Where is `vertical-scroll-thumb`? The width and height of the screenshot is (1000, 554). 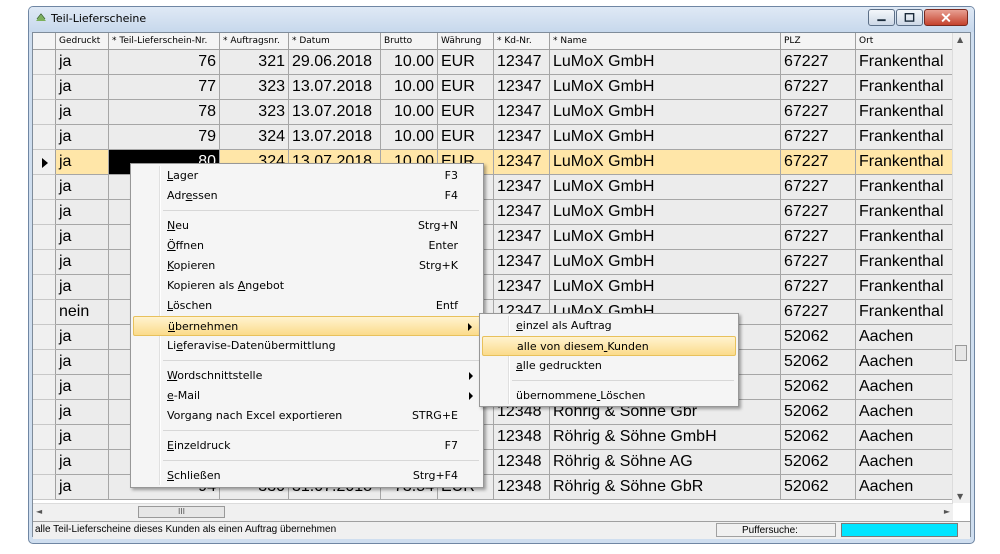
vertical-scroll-thumb is located at coordinates (961, 353).